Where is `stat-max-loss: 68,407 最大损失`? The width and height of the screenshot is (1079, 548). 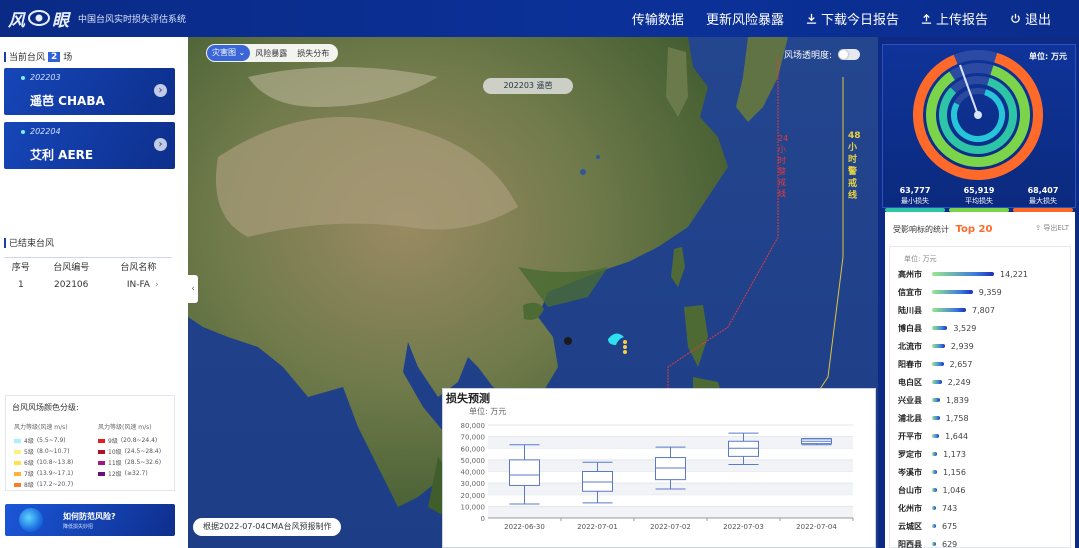 stat-max-loss: 68,407 最大损失 is located at coordinates (1043, 199).